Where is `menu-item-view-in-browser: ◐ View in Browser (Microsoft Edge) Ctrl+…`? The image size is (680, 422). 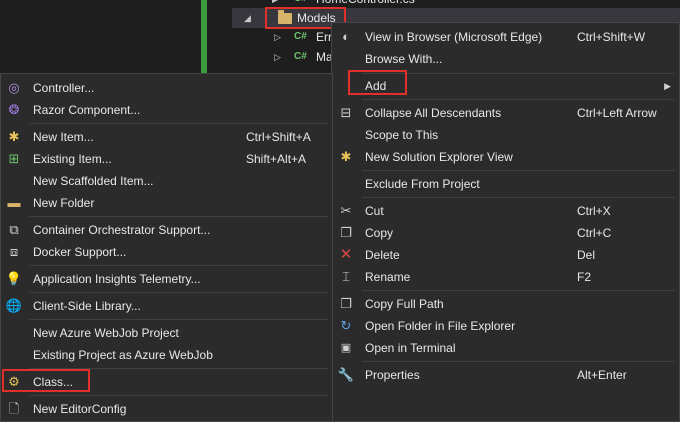 menu-item-view-in-browser: ◐ View in Browser (Microsoft Edge) Ctrl+… is located at coordinates (505, 37).